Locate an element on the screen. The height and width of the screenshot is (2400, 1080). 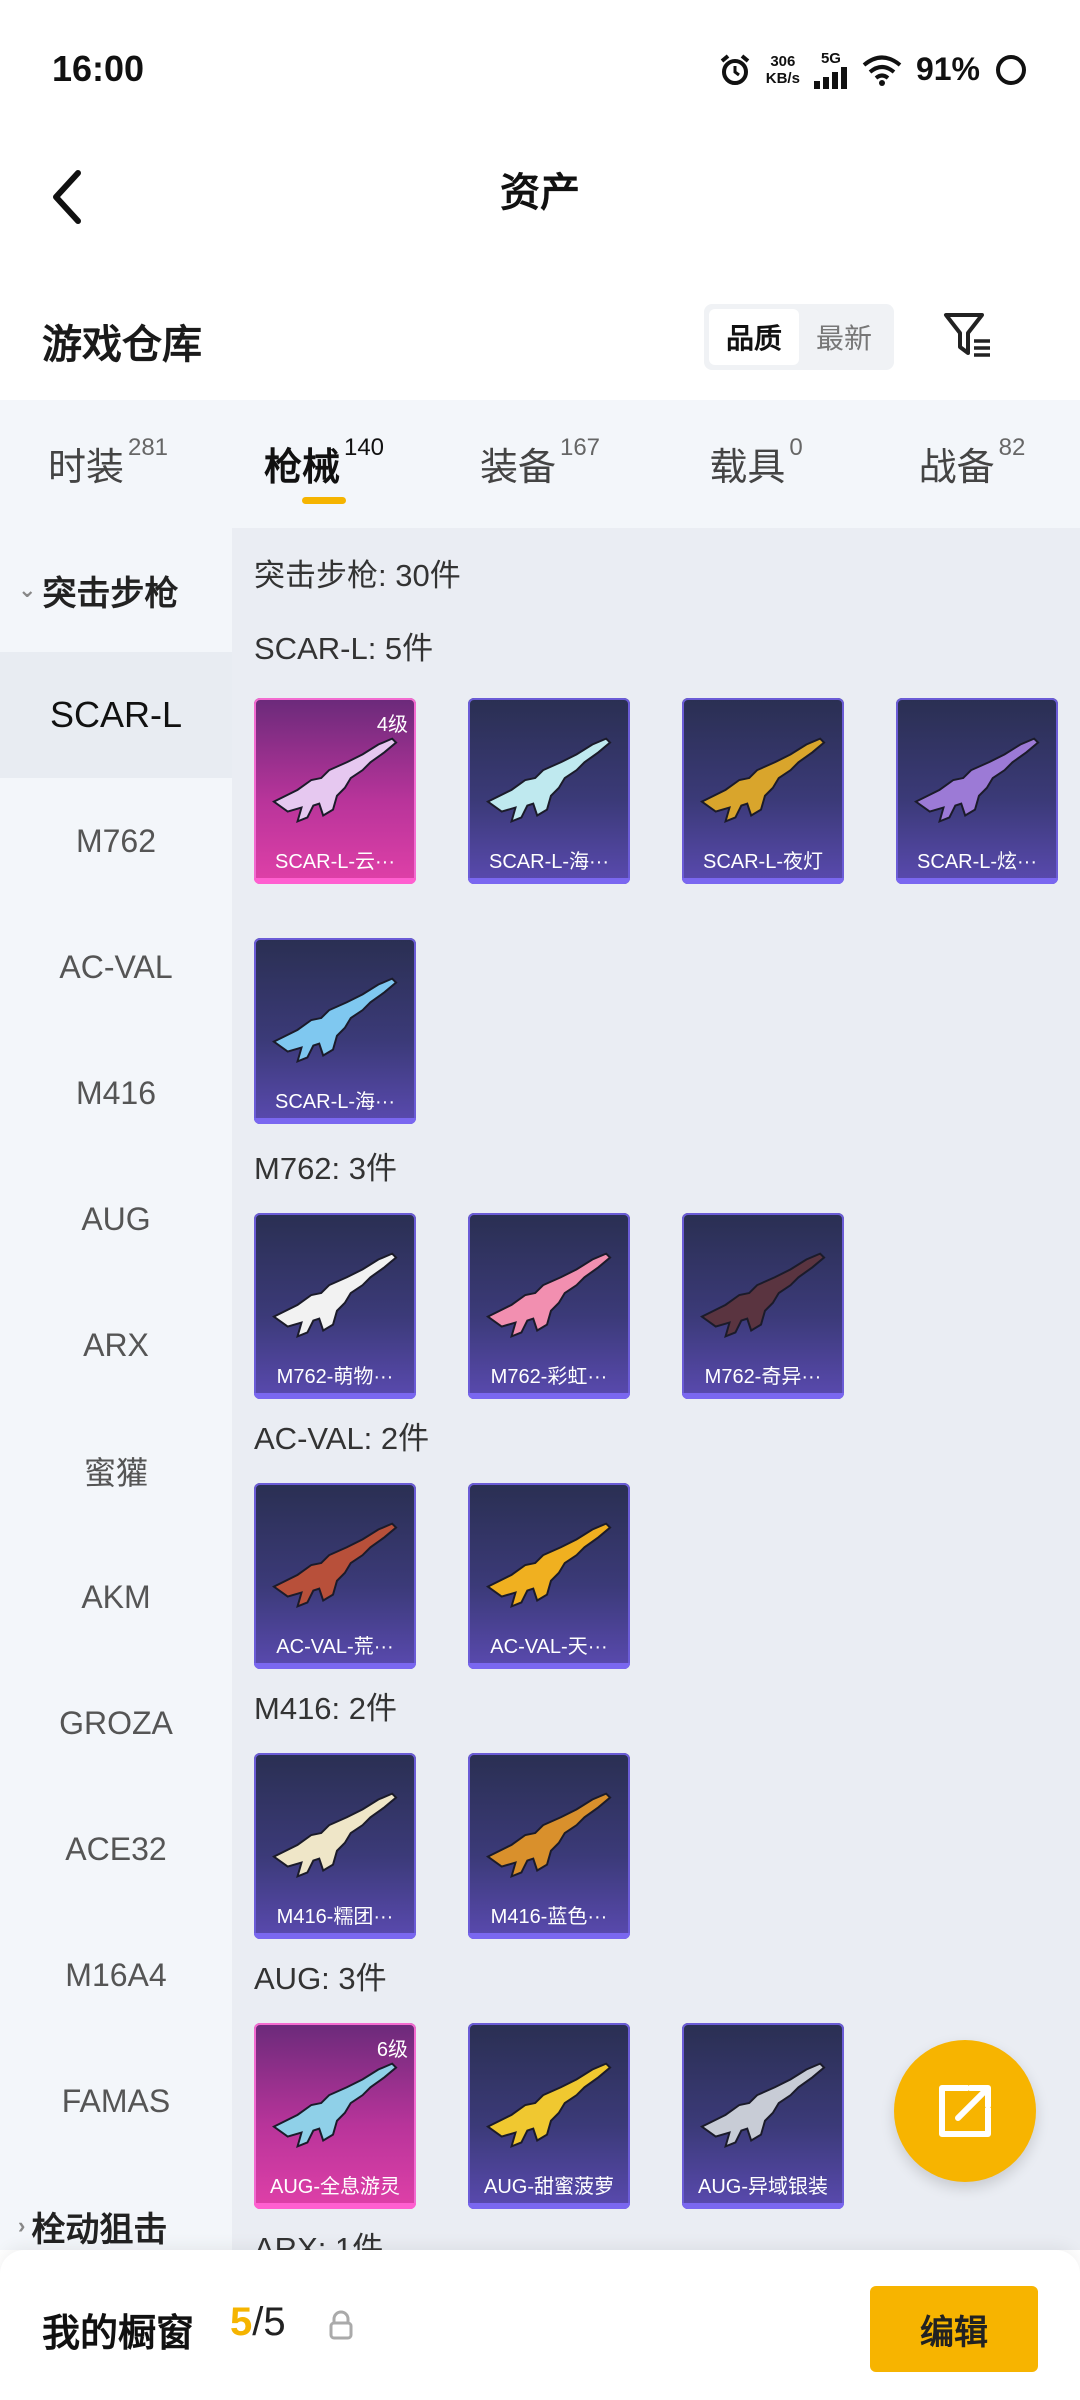
sidebar-item-famas: FAMAS is located at coordinates (116, 2101).